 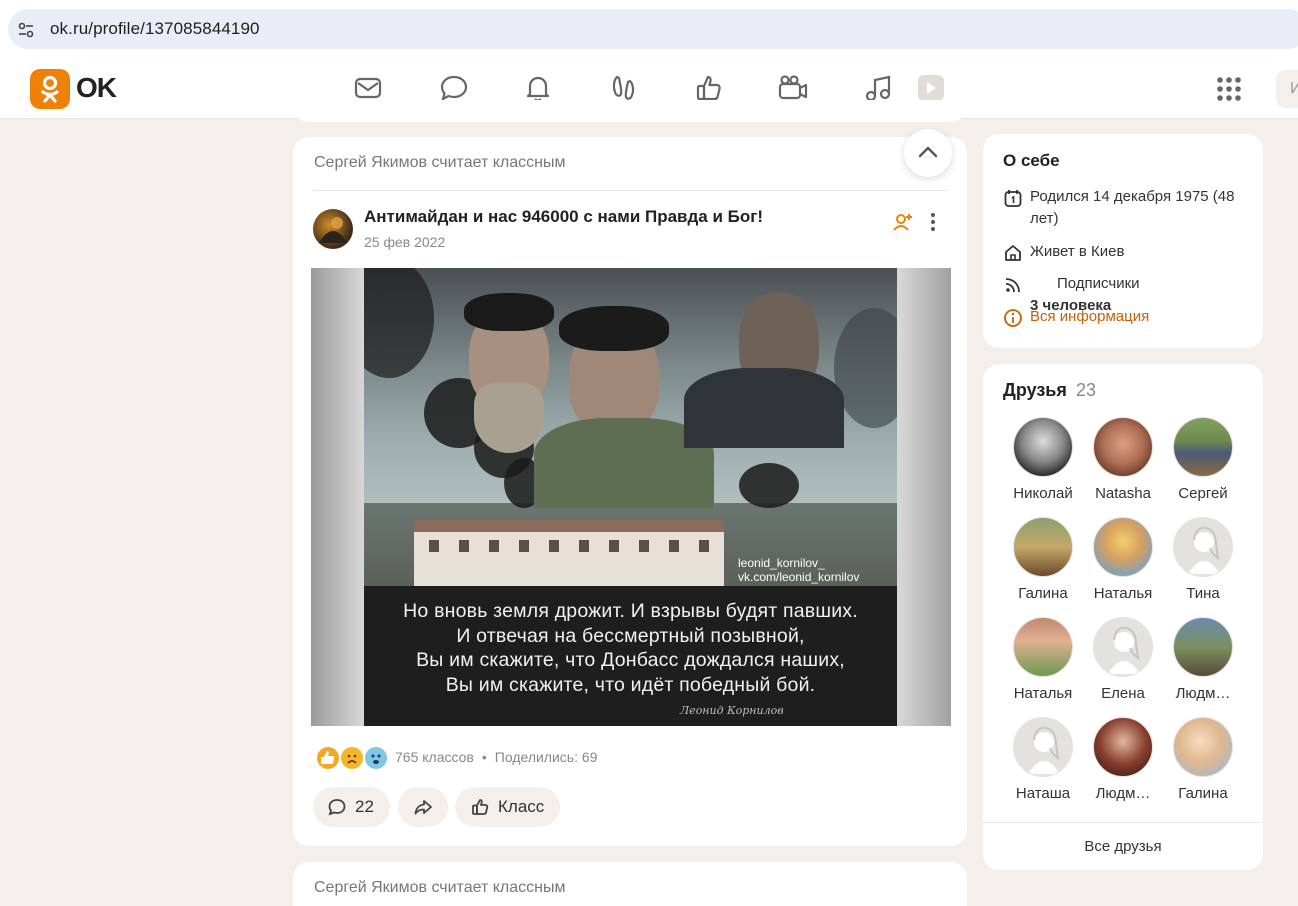 What do you see at coordinates (404, 242) in the screenshot?
I see `post-date: 25 фев 2022` at bounding box center [404, 242].